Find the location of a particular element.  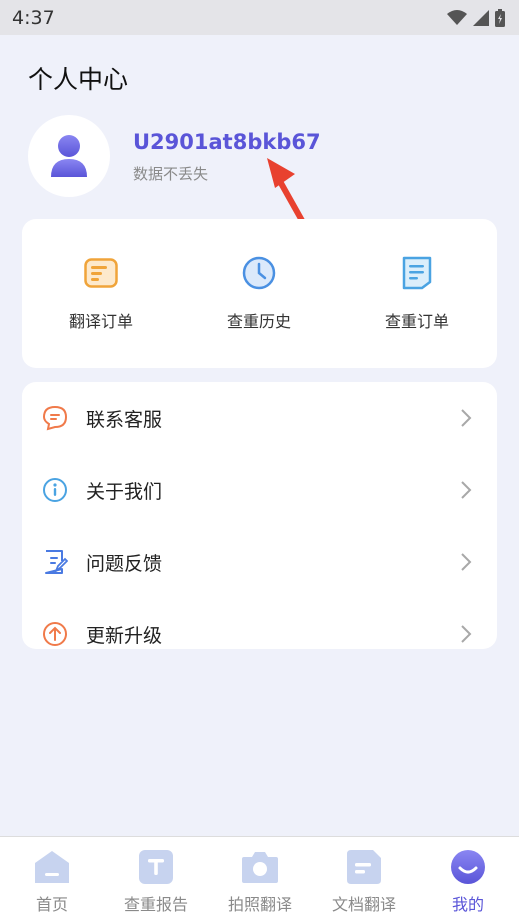

quick-check-order-label: 查重订单 is located at coordinates (416, 321).